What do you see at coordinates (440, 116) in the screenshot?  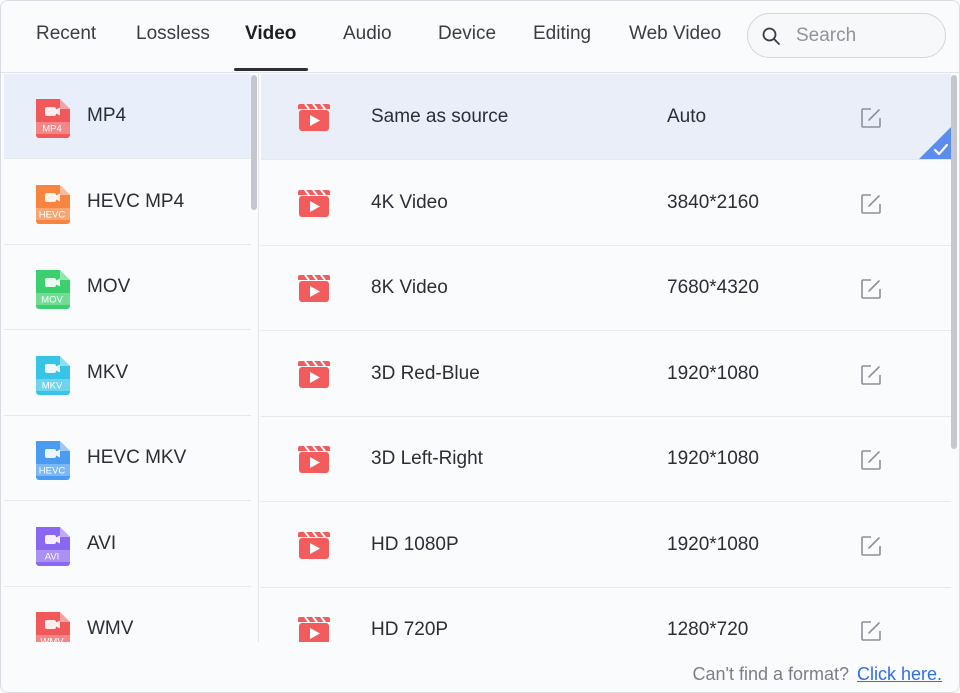 I see `preset-name: Same as source` at bounding box center [440, 116].